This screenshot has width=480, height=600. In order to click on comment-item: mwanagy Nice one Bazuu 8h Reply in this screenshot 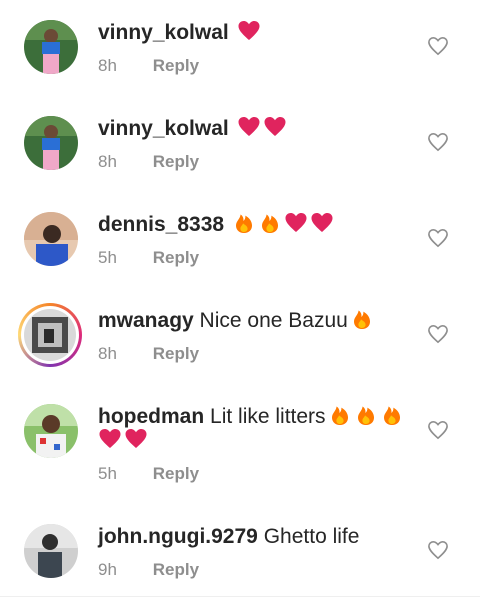, I will do `click(240, 345)`.